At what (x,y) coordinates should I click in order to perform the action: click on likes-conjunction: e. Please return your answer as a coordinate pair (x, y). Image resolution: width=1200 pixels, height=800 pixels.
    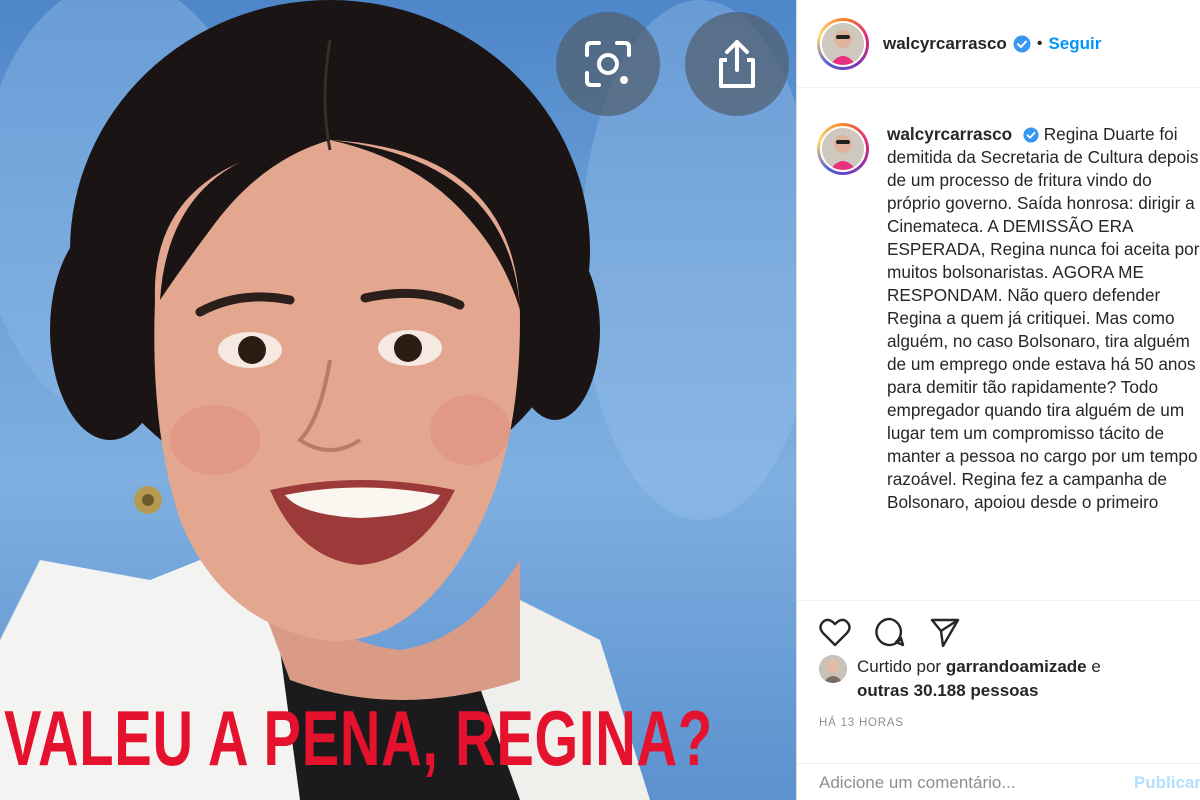
    Looking at the image, I should click on (1096, 666).